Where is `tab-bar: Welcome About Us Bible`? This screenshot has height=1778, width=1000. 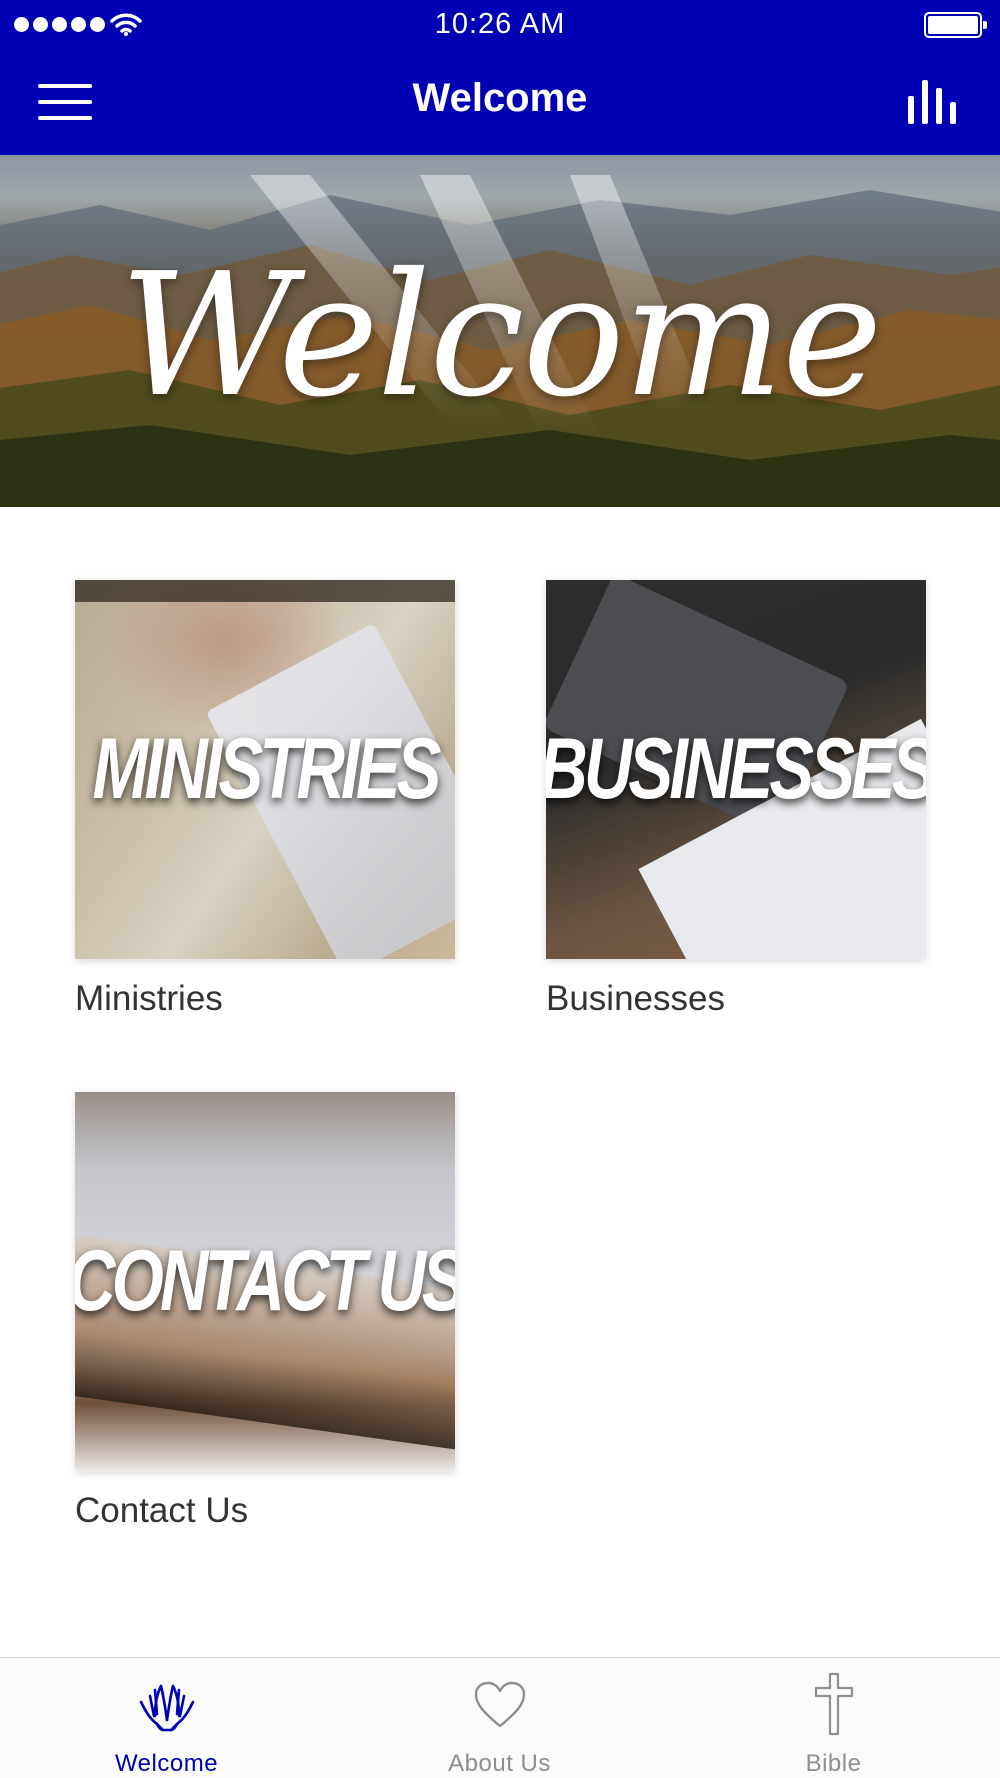 tab-bar: Welcome About Us Bible is located at coordinates (500, 1717).